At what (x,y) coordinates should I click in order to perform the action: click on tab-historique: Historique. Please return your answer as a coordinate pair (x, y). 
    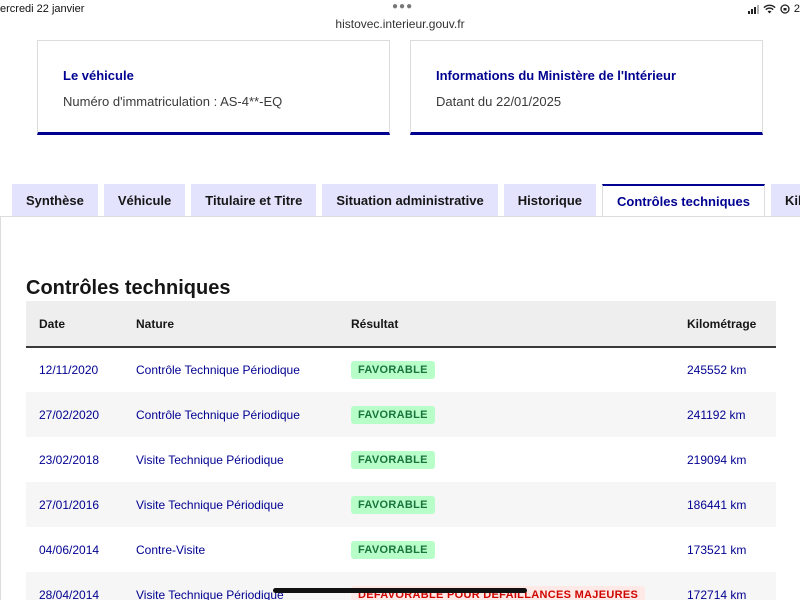
    Looking at the image, I should click on (550, 200).